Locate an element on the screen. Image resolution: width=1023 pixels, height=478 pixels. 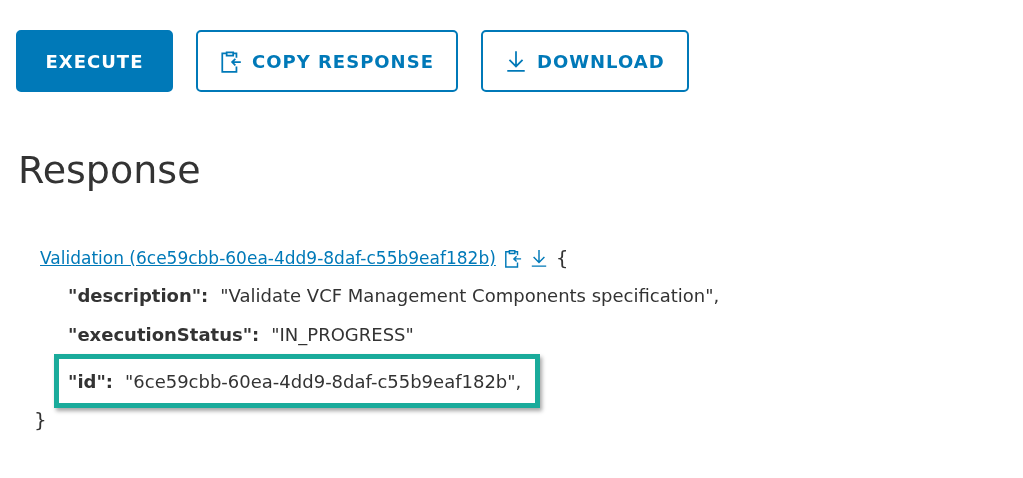
download-button: DOWNLOAD is located at coordinates (584, 61).